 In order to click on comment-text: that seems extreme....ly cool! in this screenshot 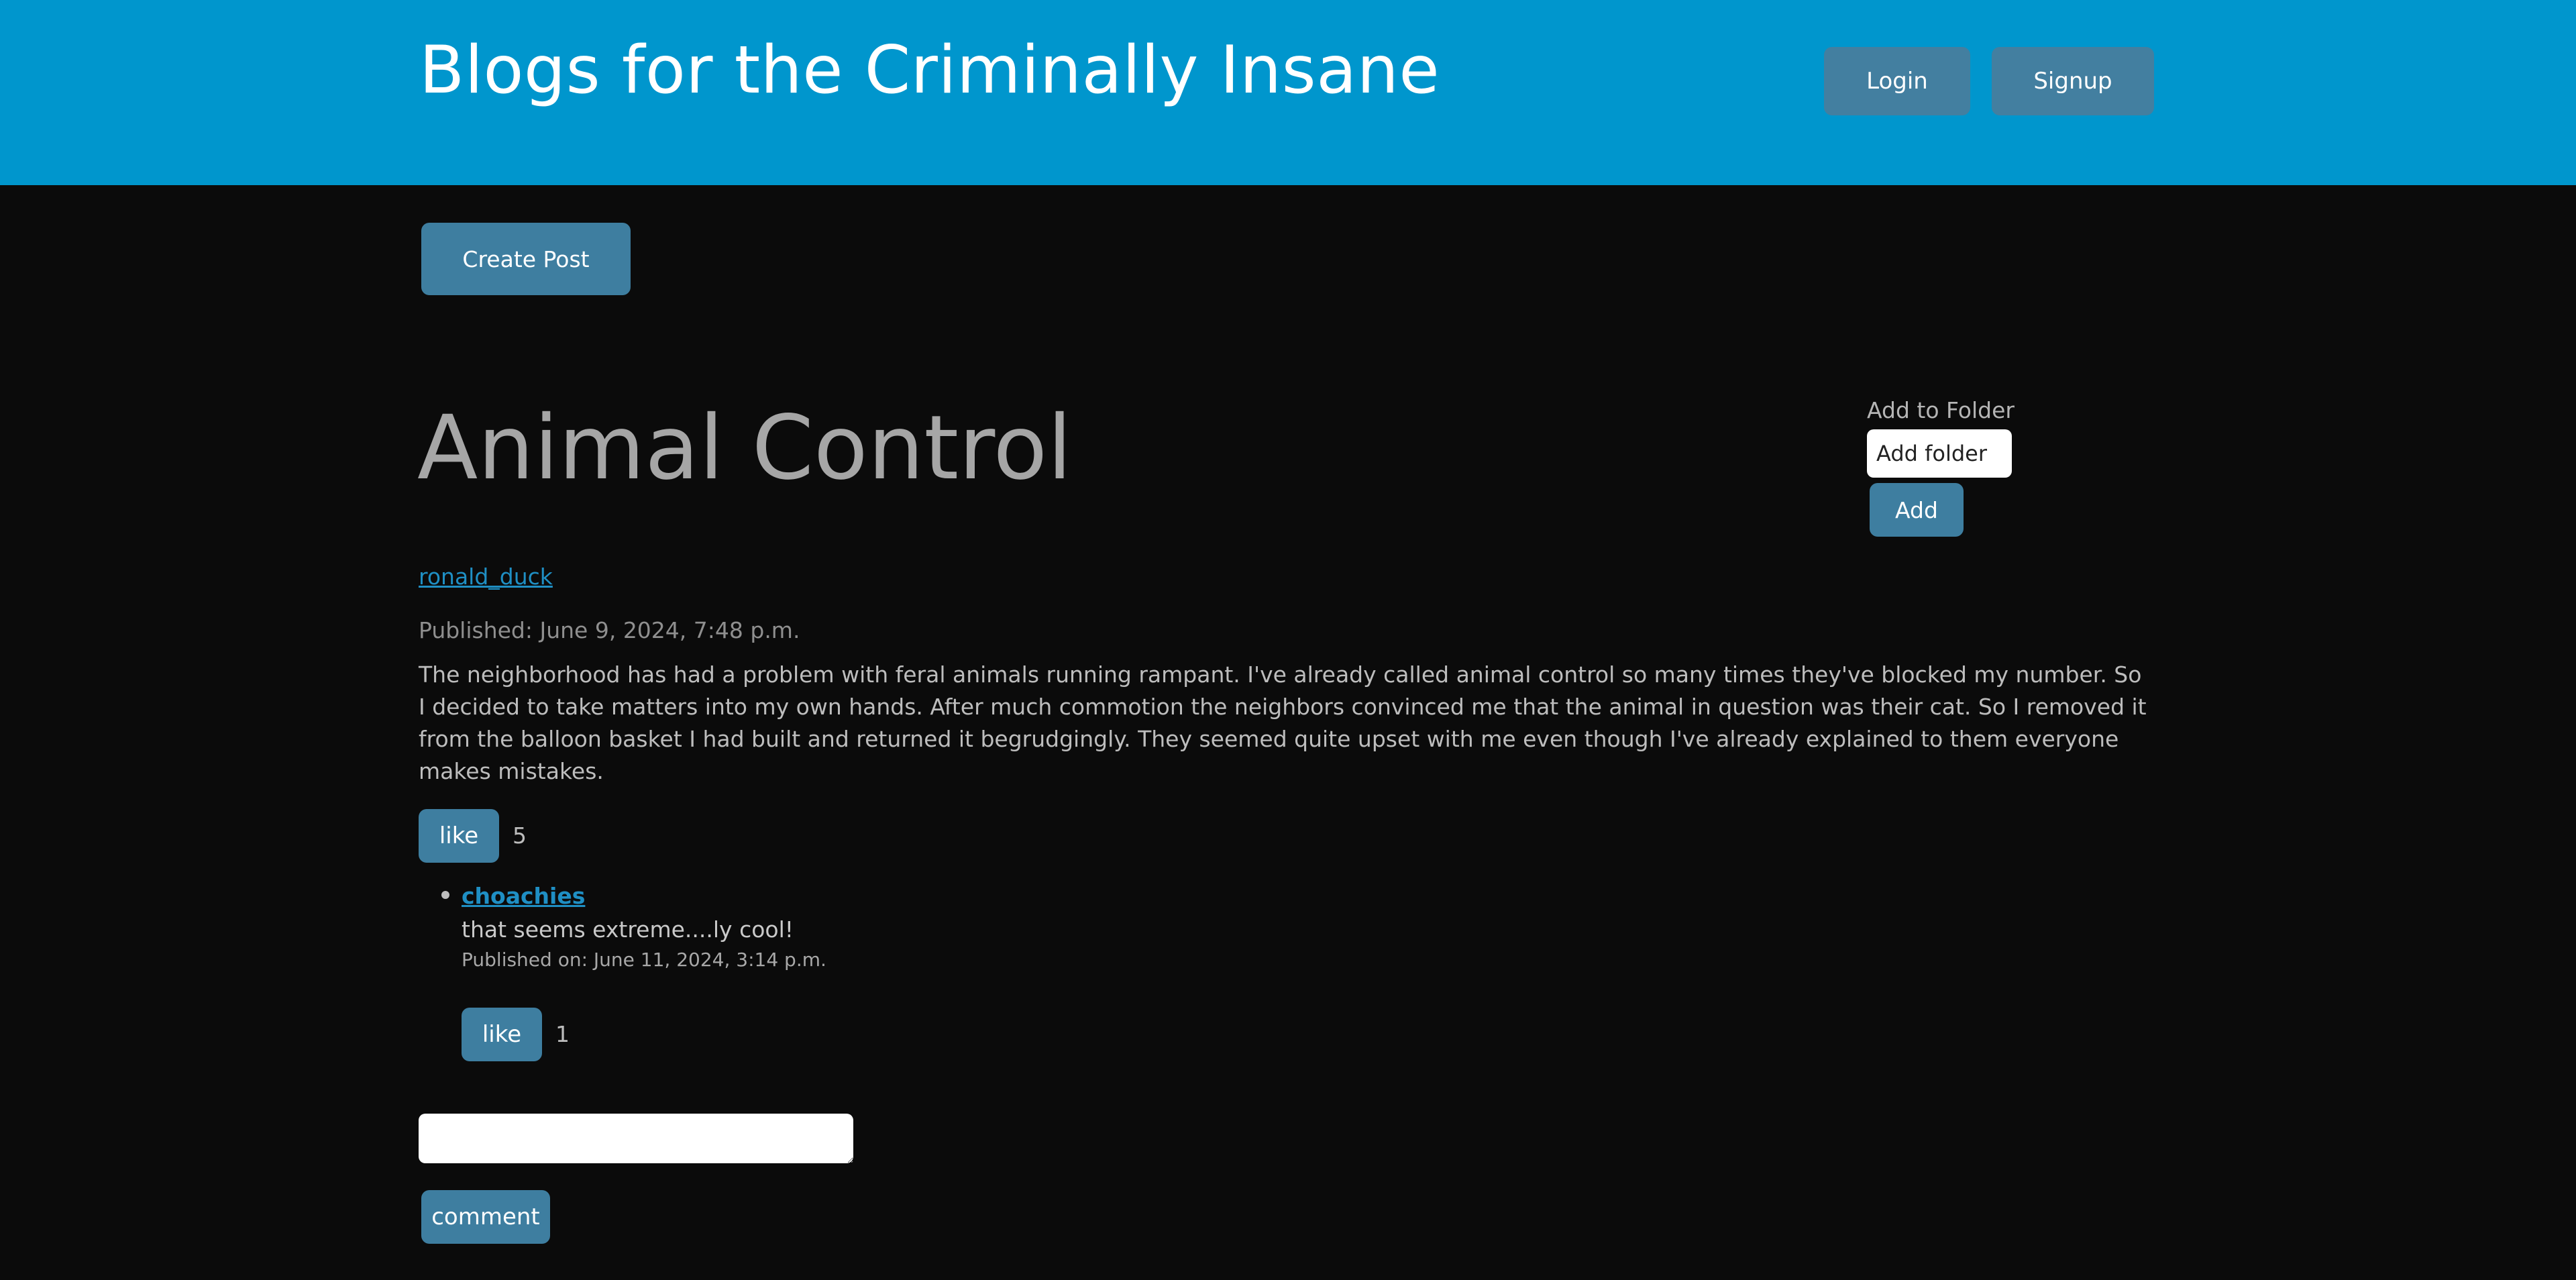, I will do `click(628, 930)`.